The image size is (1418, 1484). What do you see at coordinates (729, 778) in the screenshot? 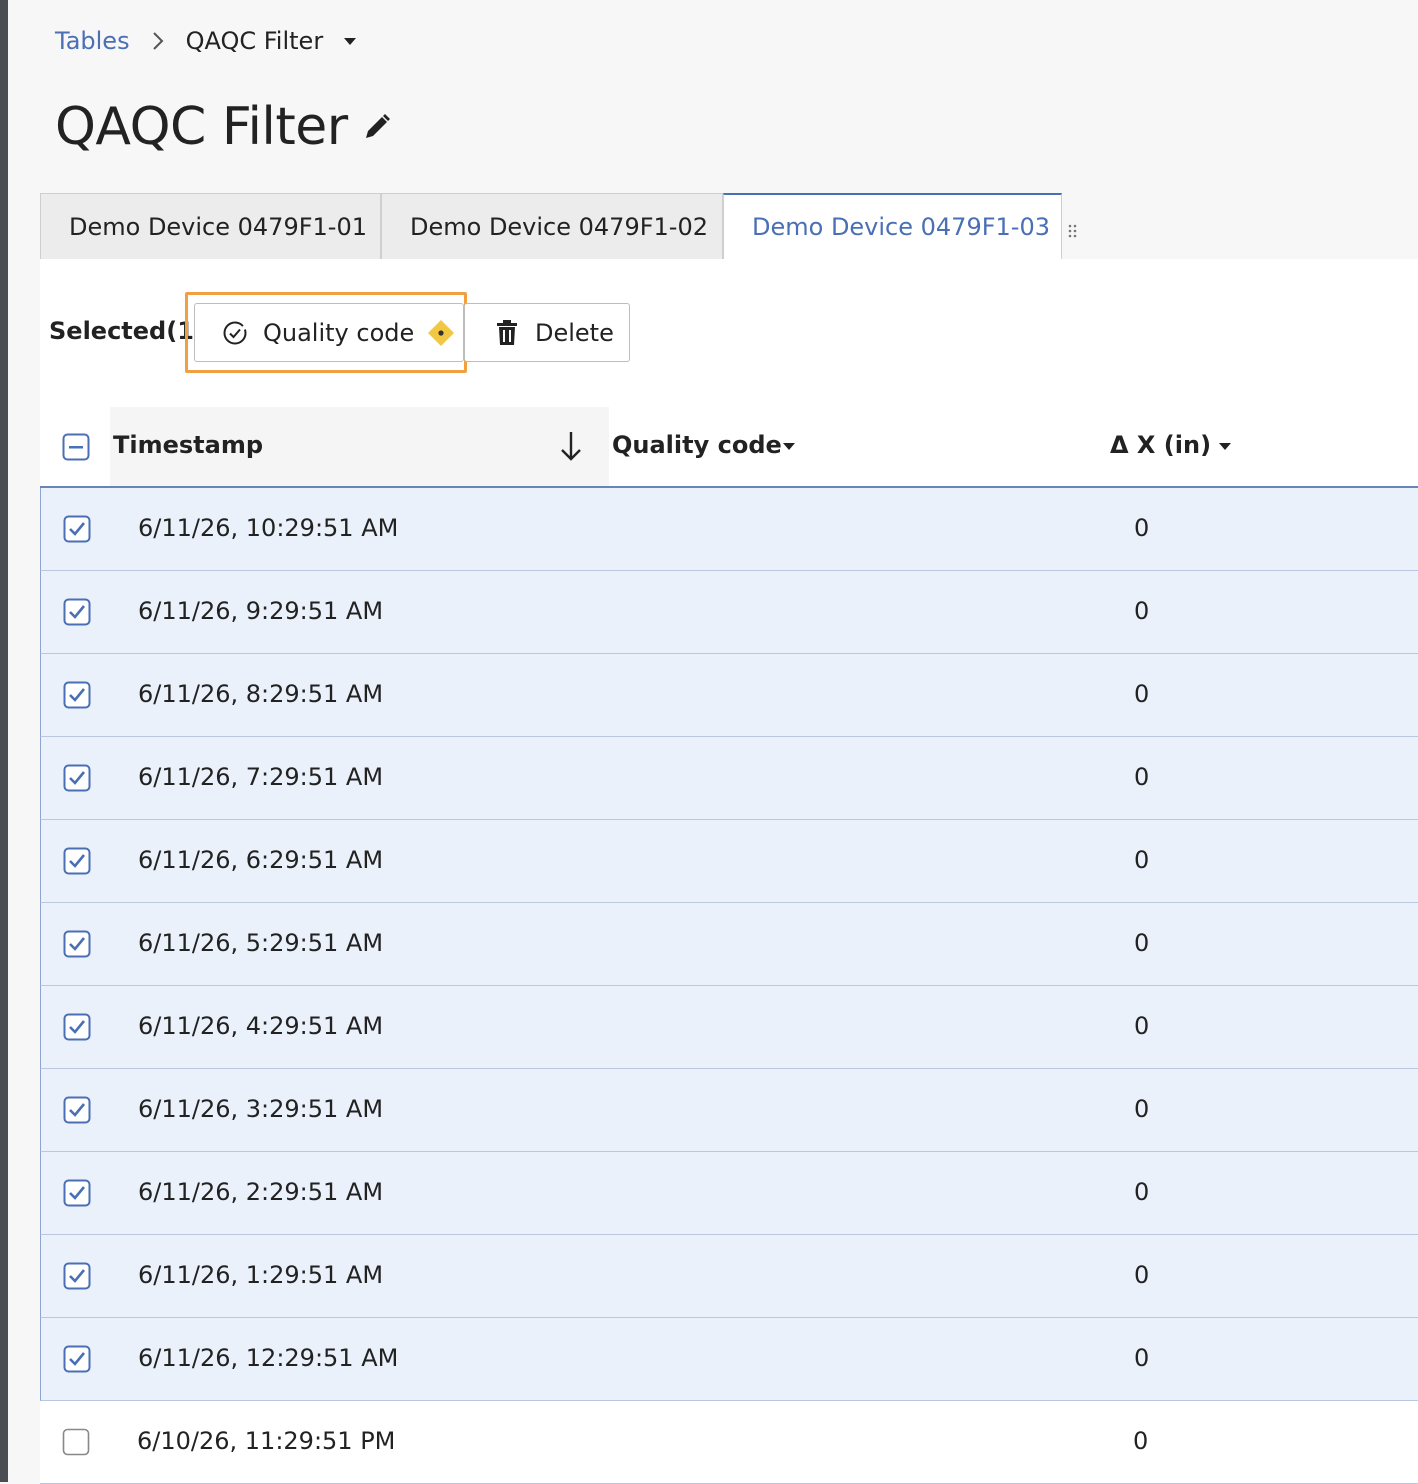
I see `table-row: 6/11/26, 7:29:51 AM 0` at bounding box center [729, 778].